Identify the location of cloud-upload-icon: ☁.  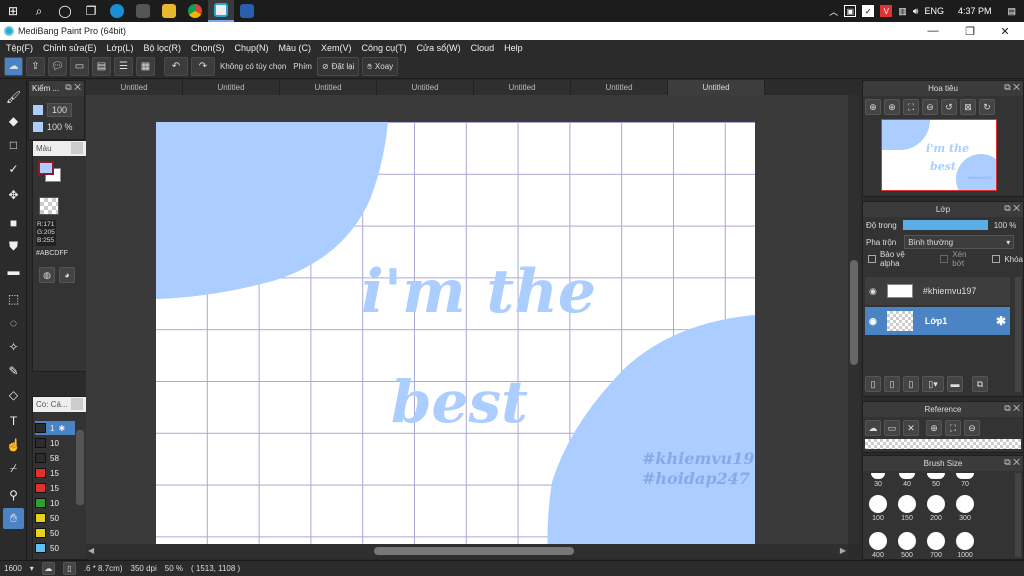
(873, 428).